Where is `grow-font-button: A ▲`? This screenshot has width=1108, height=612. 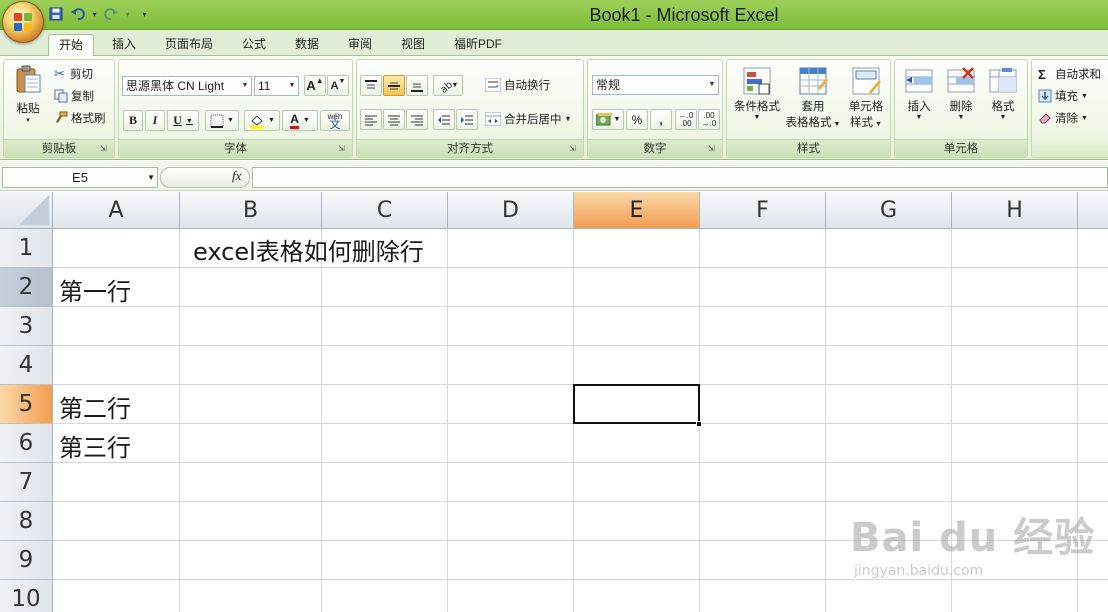
grow-font-button: A ▲ is located at coordinates (315, 85).